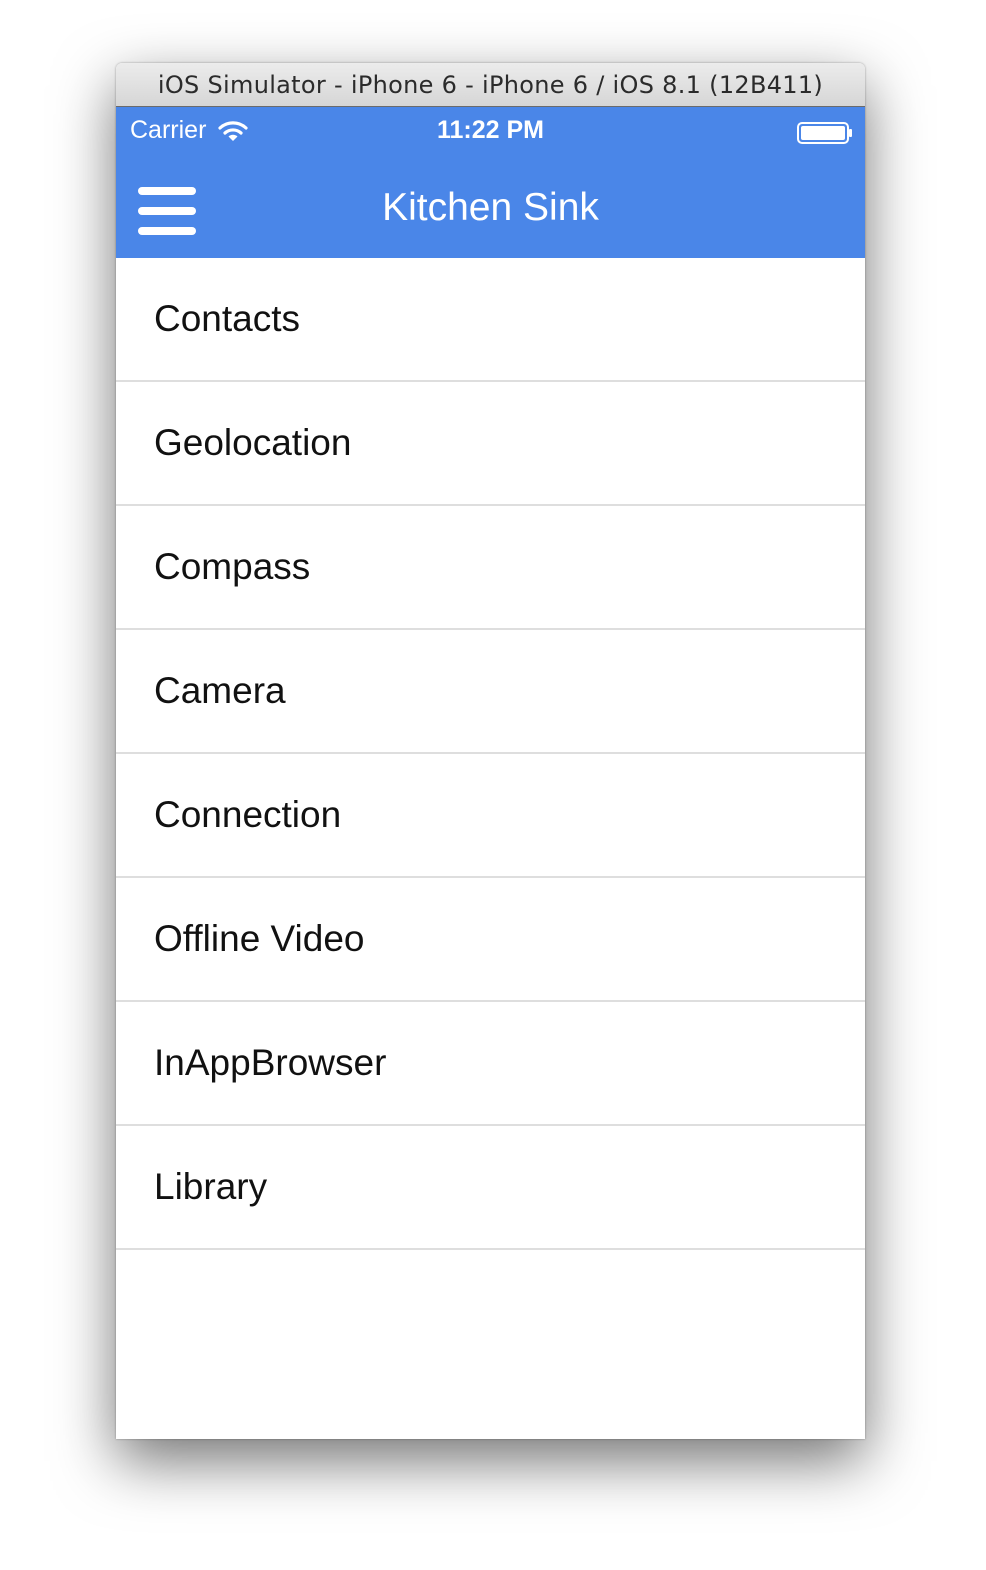 The image size is (986, 1570). I want to click on list-item-compass: Compass, so click(490, 568).